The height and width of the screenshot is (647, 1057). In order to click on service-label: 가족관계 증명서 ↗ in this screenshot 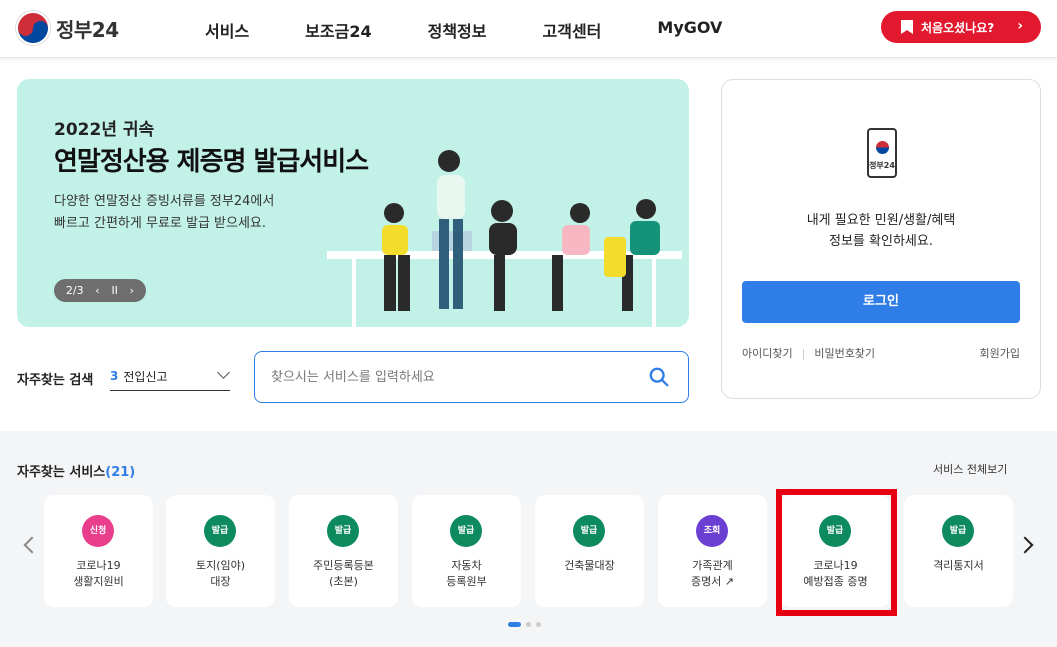, I will do `click(712, 573)`.